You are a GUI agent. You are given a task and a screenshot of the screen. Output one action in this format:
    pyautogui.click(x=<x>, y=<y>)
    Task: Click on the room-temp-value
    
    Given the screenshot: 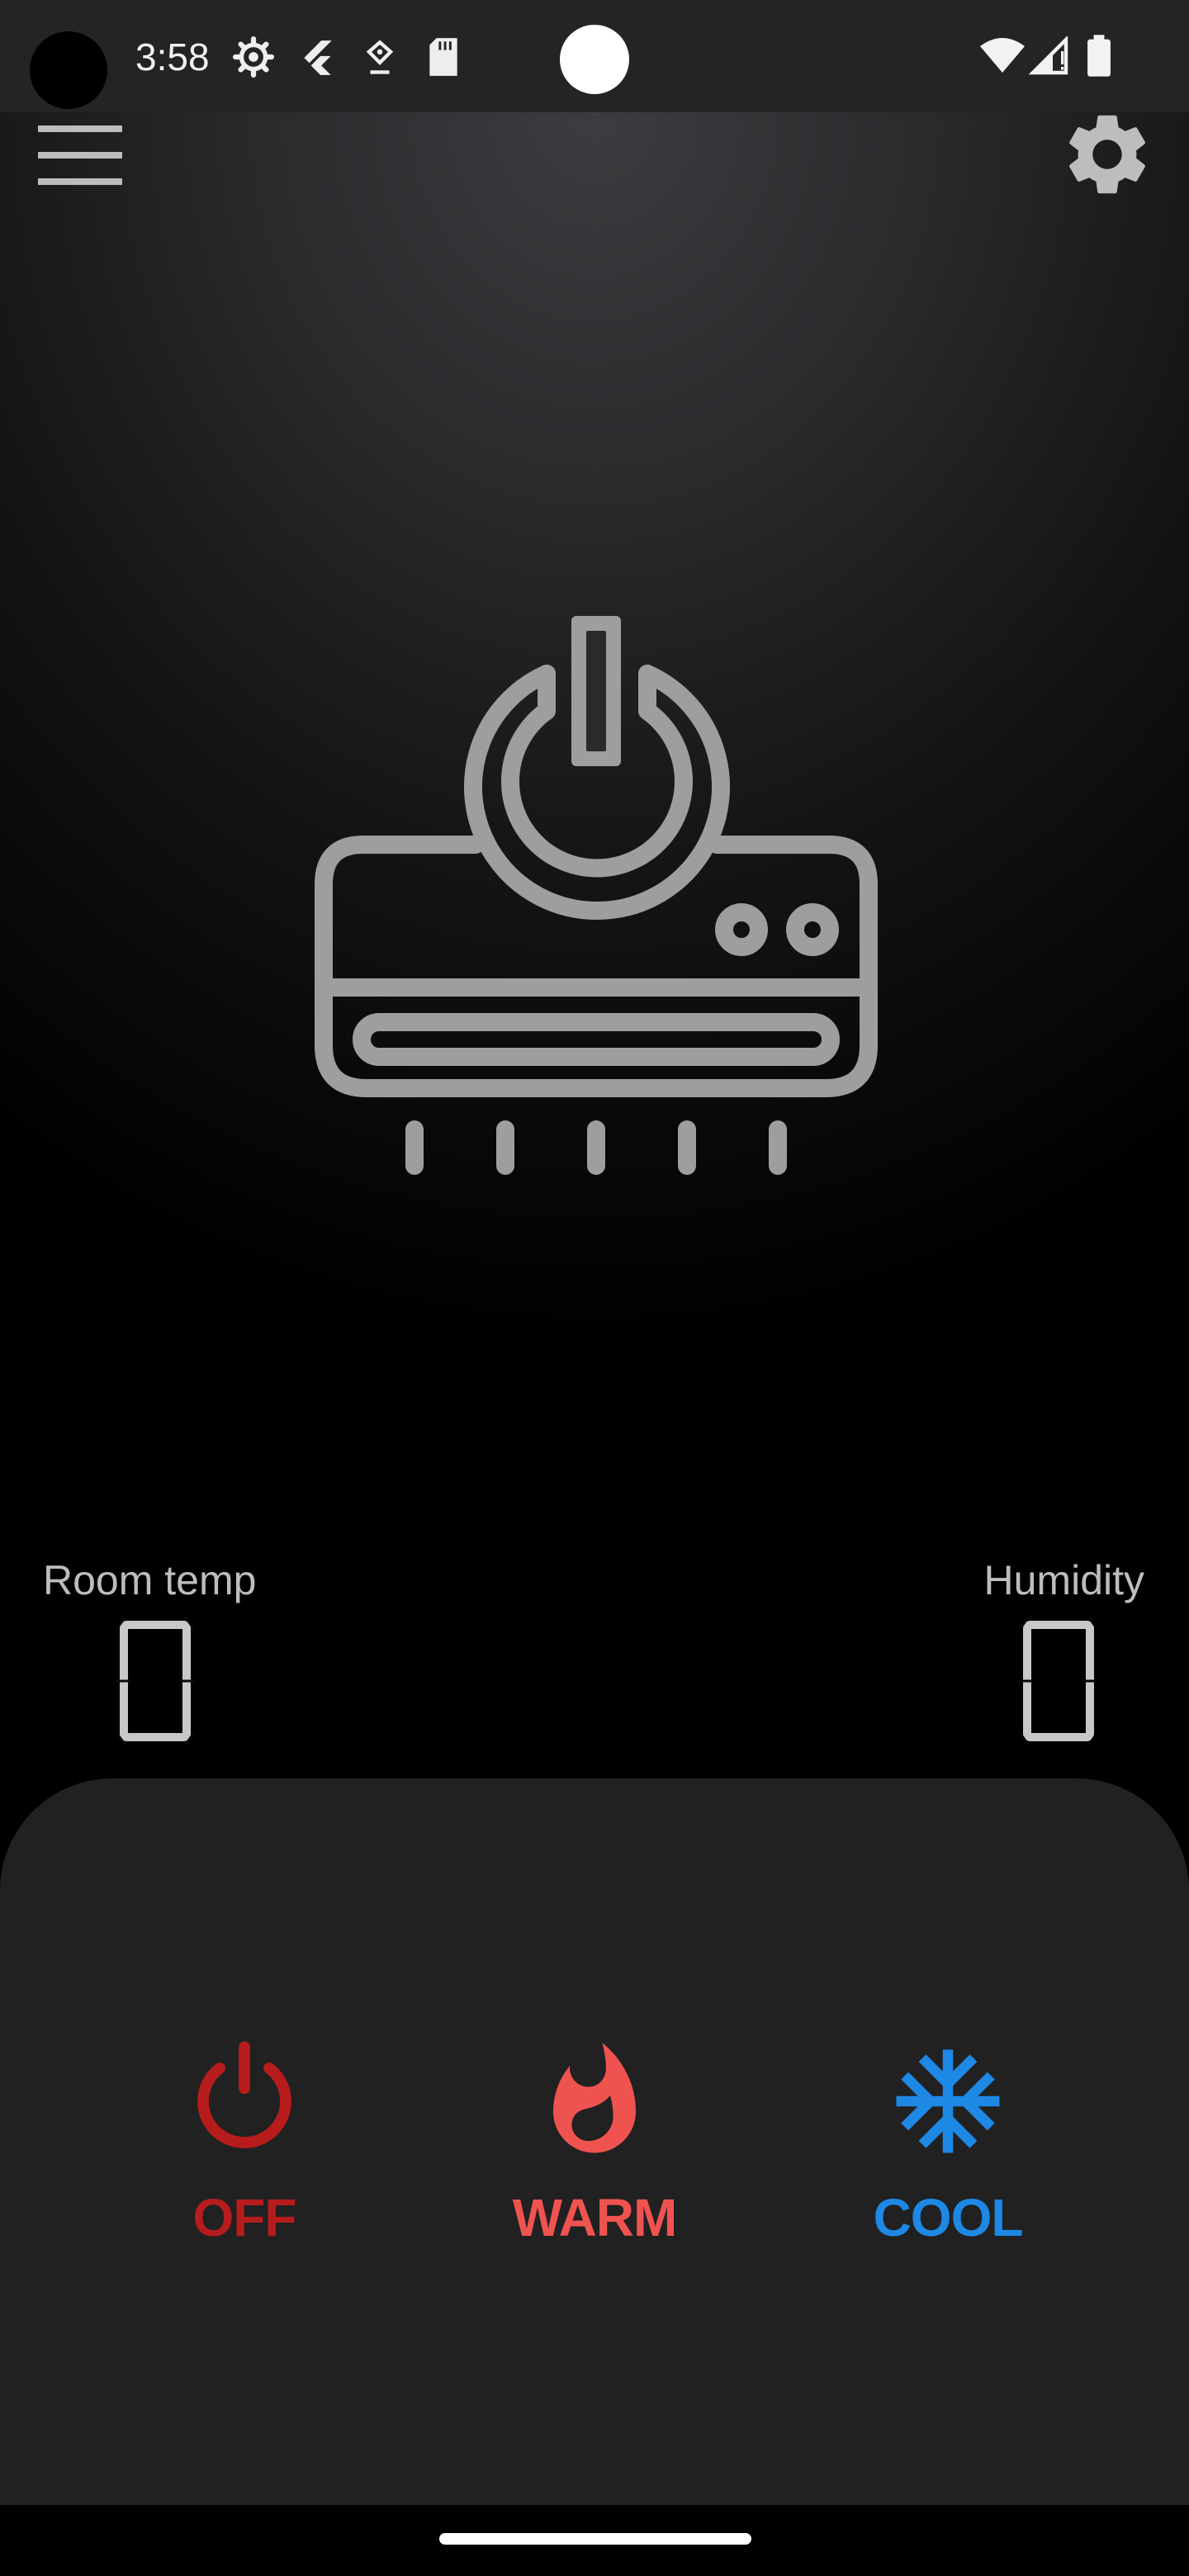 What is the action you would take?
    pyautogui.click(x=155, y=1681)
    